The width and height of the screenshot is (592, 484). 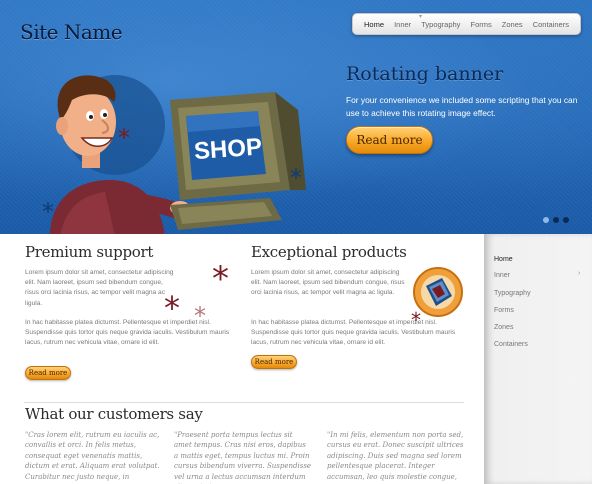 What do you see at coordinates (504, 310) in the screenshot?
I see `sidebar-item-forms: Forms` at bounding box center [504, 310].